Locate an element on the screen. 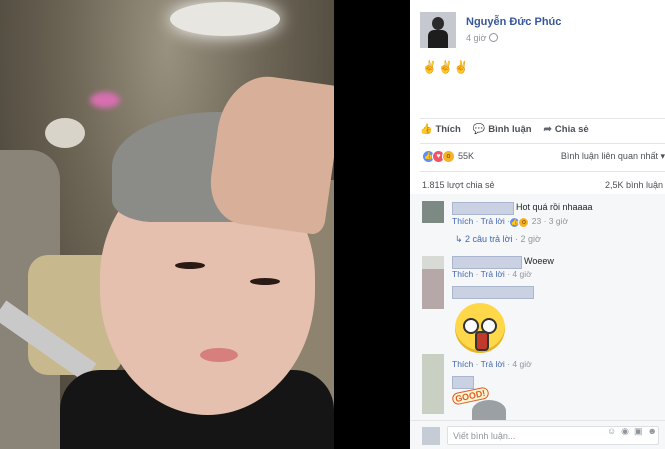  right-eye is located at coordinates (265, 281).